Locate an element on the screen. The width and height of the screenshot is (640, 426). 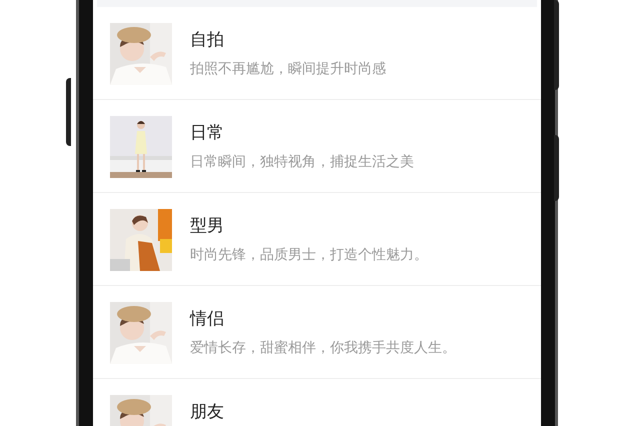
item-title: 日常 is located at coordinates (207, 133).